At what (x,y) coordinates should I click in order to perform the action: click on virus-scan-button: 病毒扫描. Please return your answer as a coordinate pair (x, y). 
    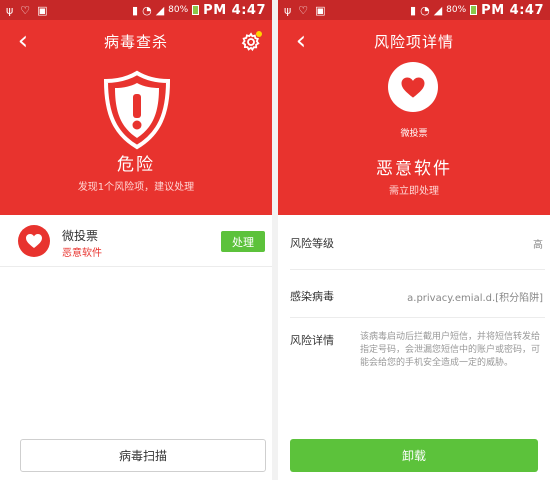
    Looking at the image, I should click on (143, 455).